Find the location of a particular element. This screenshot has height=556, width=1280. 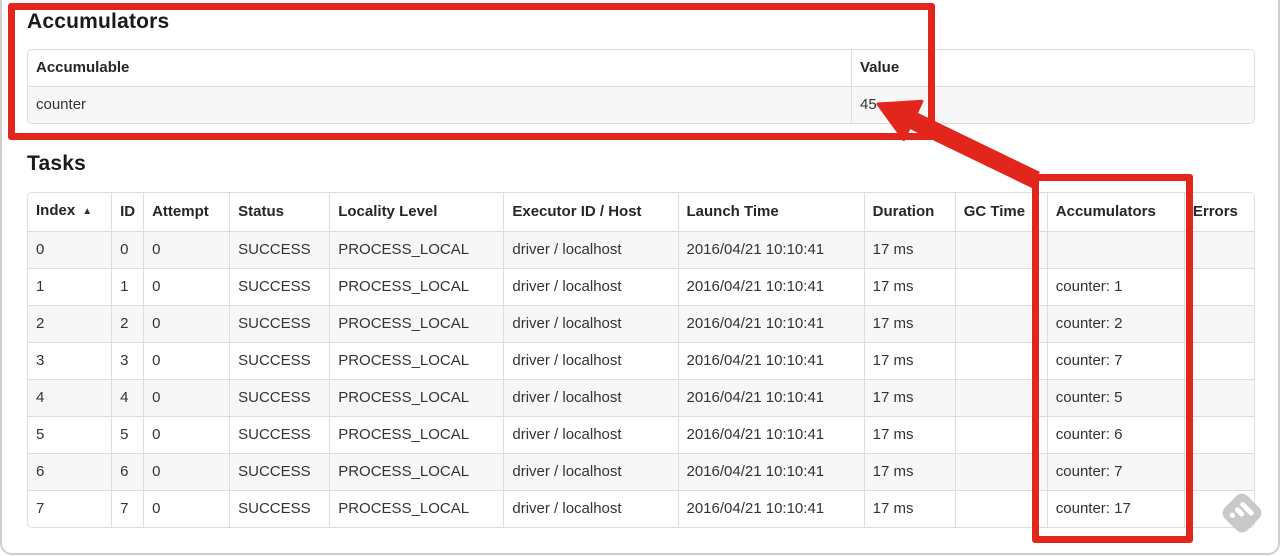

table-cell: counter: 1 is located at coordinates (1115, 286).